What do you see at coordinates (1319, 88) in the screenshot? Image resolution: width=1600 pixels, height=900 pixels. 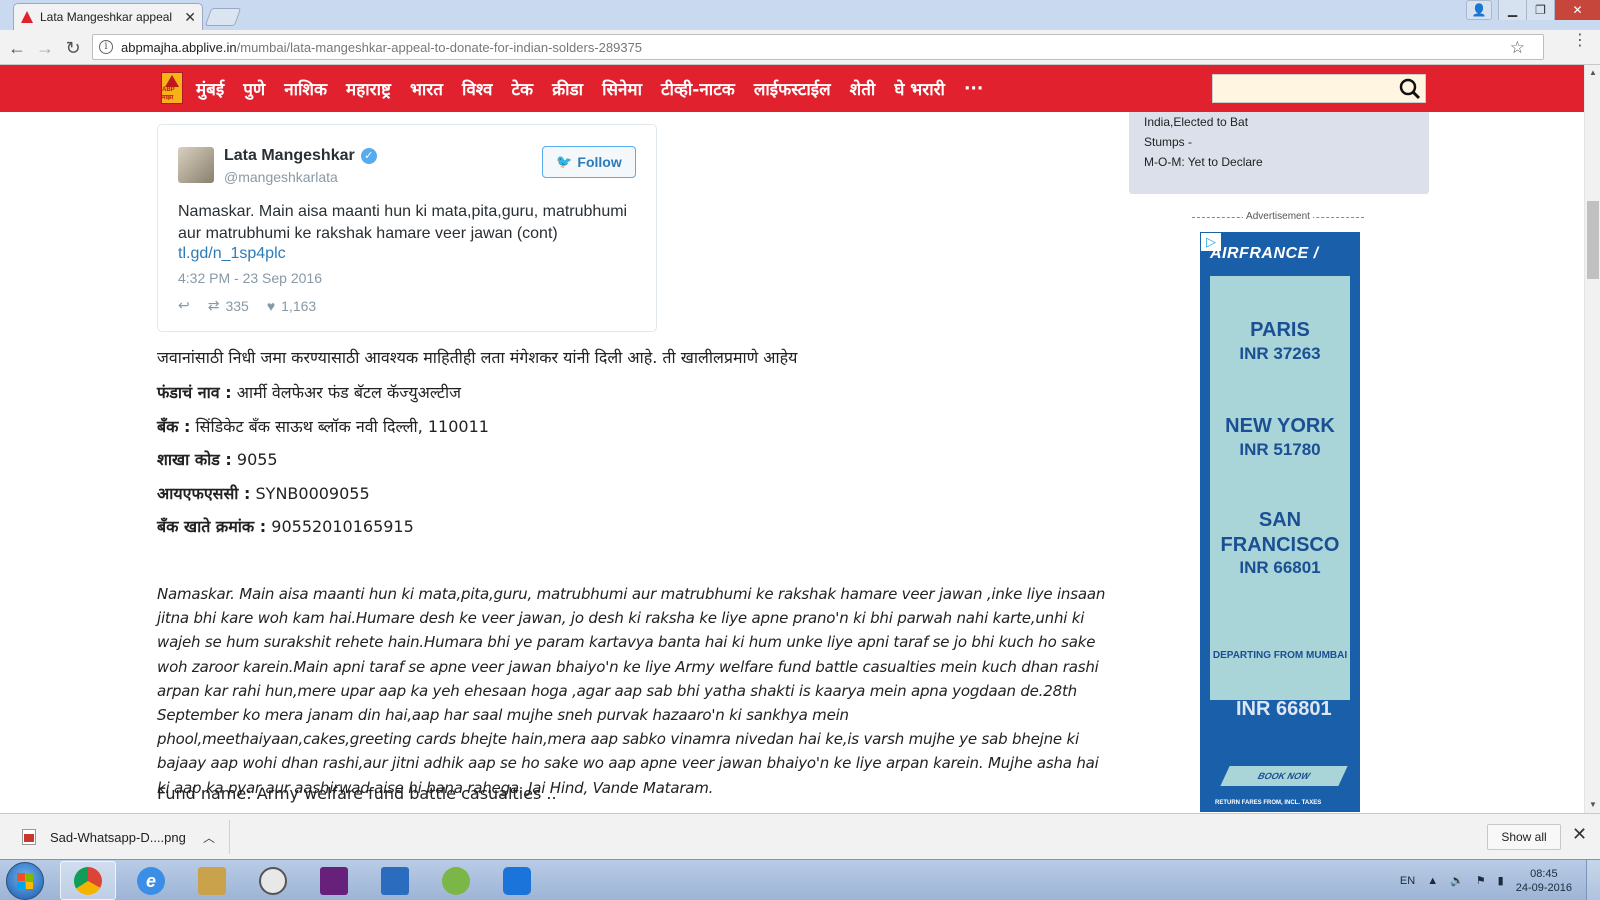 I see `site-search-input` at bounding box center [1319, 88].